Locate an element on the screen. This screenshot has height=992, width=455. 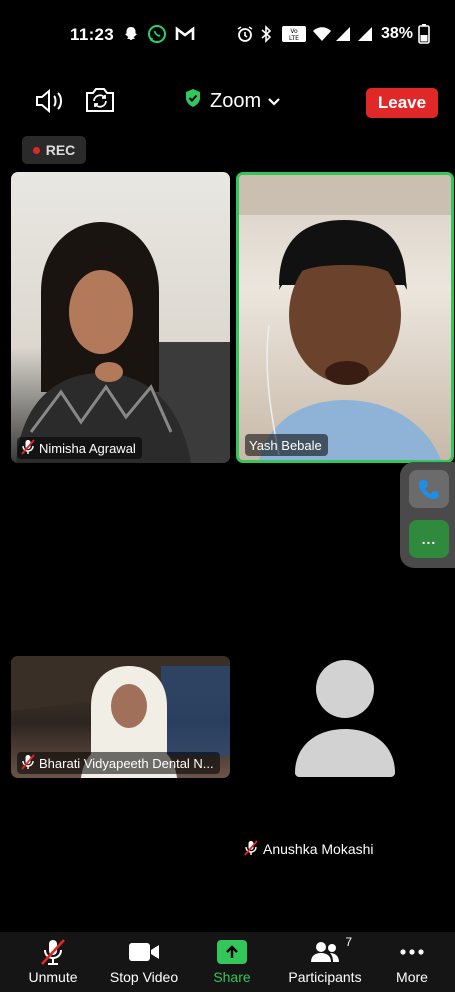
meeting-title: Zoom is located at coordinates (236, 100).